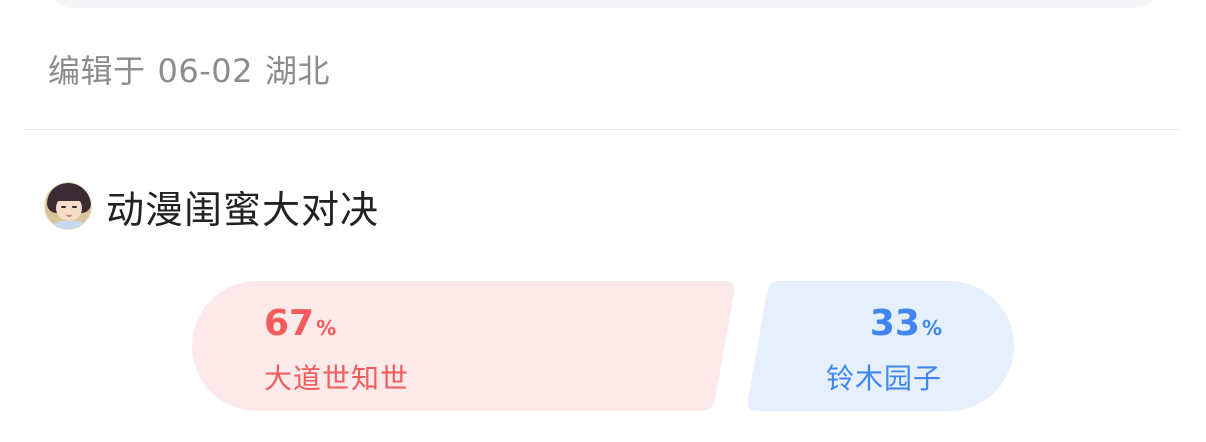 Image resolution: width=1206 pixels, height=442 pixels. What do you see at coordinates (300, 323) in the screenshot?
I see `vote-left-percent: 67%` at bounding box center [300, 323].